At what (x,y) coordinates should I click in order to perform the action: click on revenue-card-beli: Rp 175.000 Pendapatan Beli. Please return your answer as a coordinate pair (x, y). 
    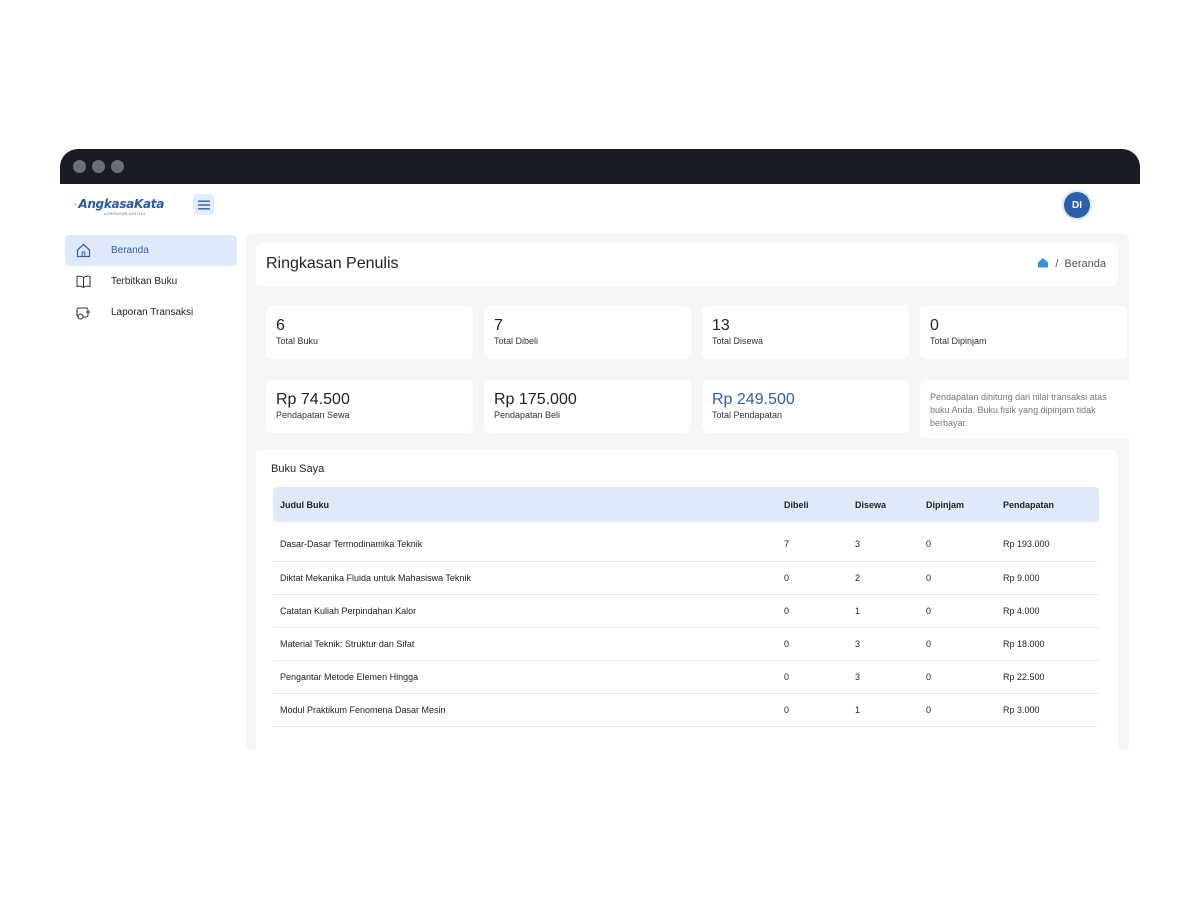
    Looking at the image, I should click on (587, 406).